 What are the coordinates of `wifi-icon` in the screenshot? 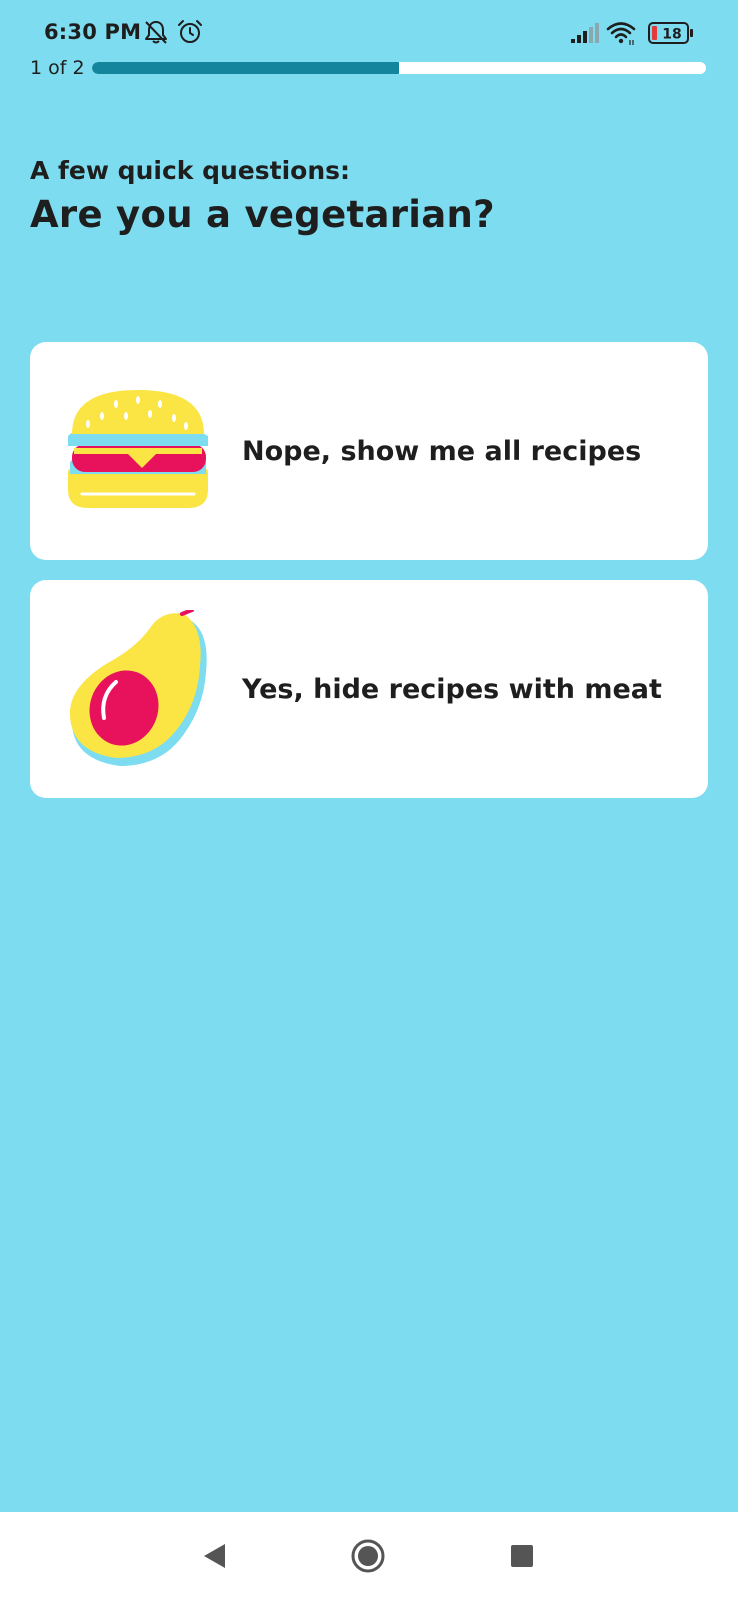 It's located at (621, 33).